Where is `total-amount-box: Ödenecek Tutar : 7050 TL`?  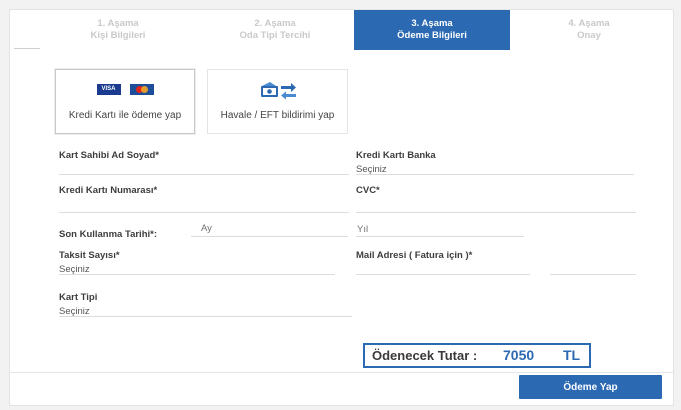
total-amount-box: Ödenecek Tutar : 7050 TL is located at coordinates (477, 355).